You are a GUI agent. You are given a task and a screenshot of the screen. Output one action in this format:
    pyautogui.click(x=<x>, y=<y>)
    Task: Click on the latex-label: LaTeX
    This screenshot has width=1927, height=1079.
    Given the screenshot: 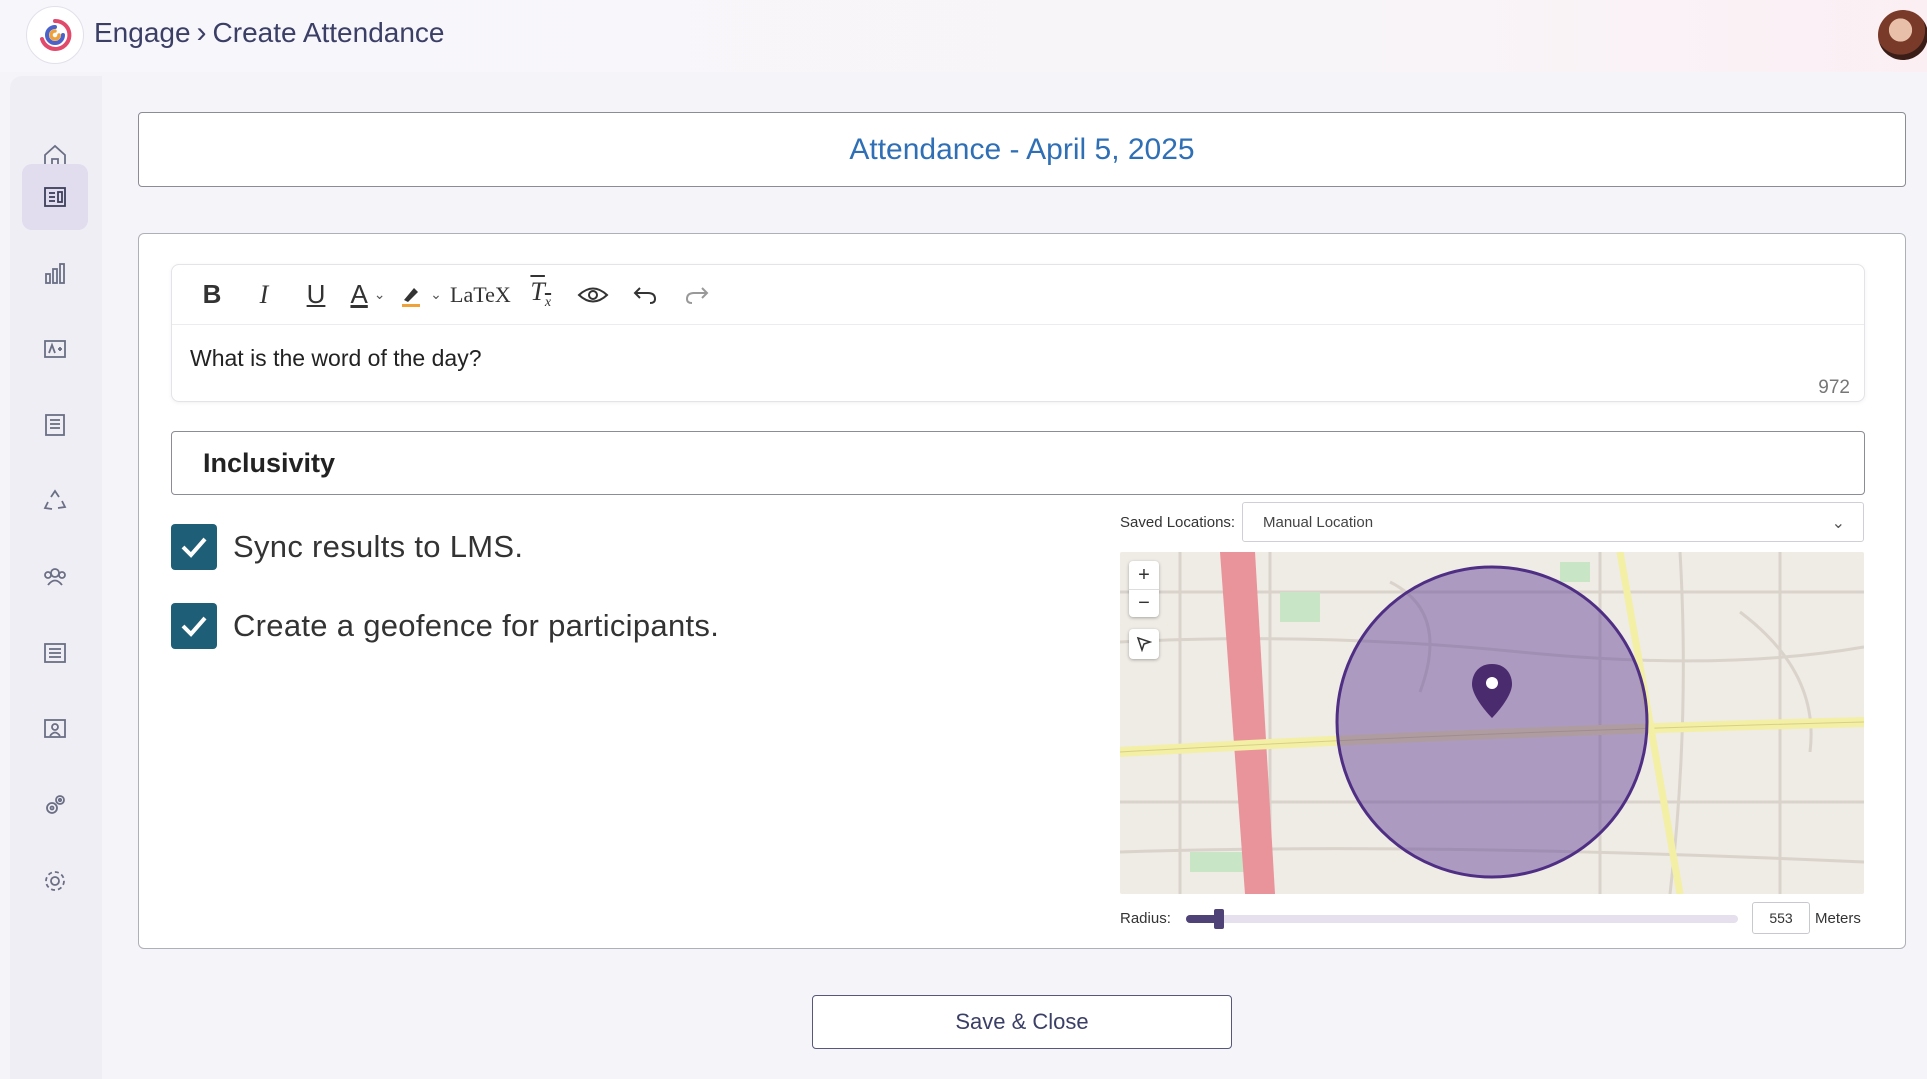 What is the action you would take?
    pyautogui.click(x=480, y=294)
    